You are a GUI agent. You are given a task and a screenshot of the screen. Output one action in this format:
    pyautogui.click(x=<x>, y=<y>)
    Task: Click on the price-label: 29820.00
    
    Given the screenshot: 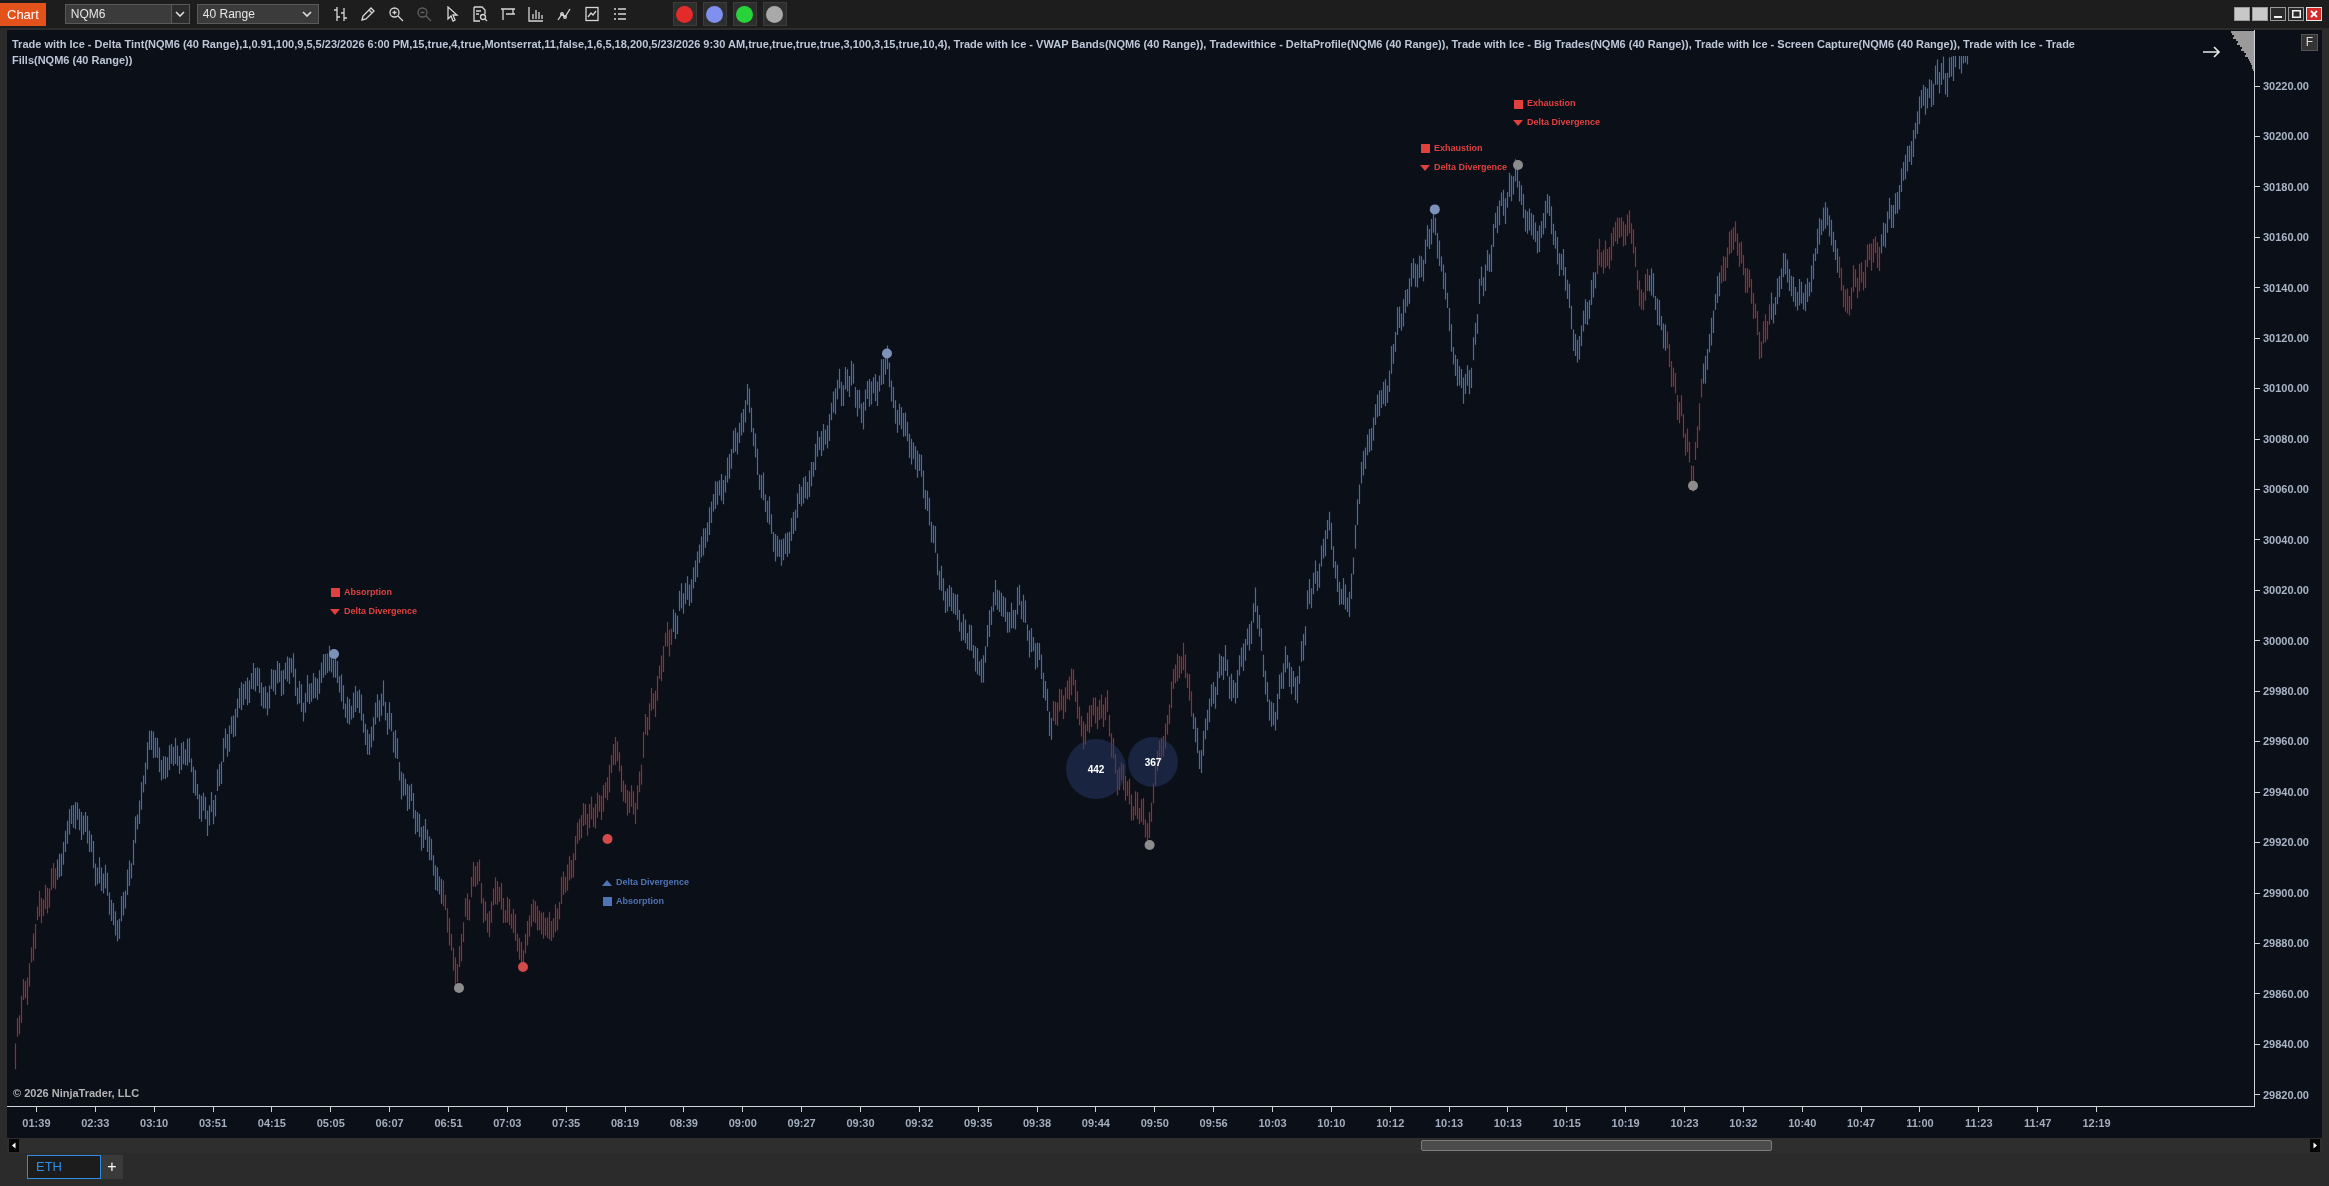 What is the action you would take?
    pyautogui.click(x=2286, y=1095)
    